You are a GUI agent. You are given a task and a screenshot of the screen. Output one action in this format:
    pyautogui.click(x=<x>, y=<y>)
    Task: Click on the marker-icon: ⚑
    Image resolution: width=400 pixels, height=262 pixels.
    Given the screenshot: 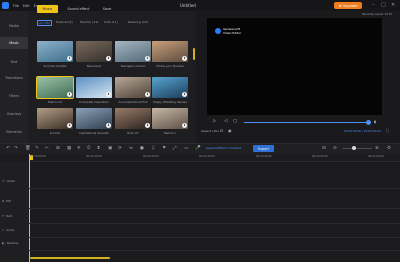 What is the action you would take?
    pyautogui.click(x=164, y=148)
    